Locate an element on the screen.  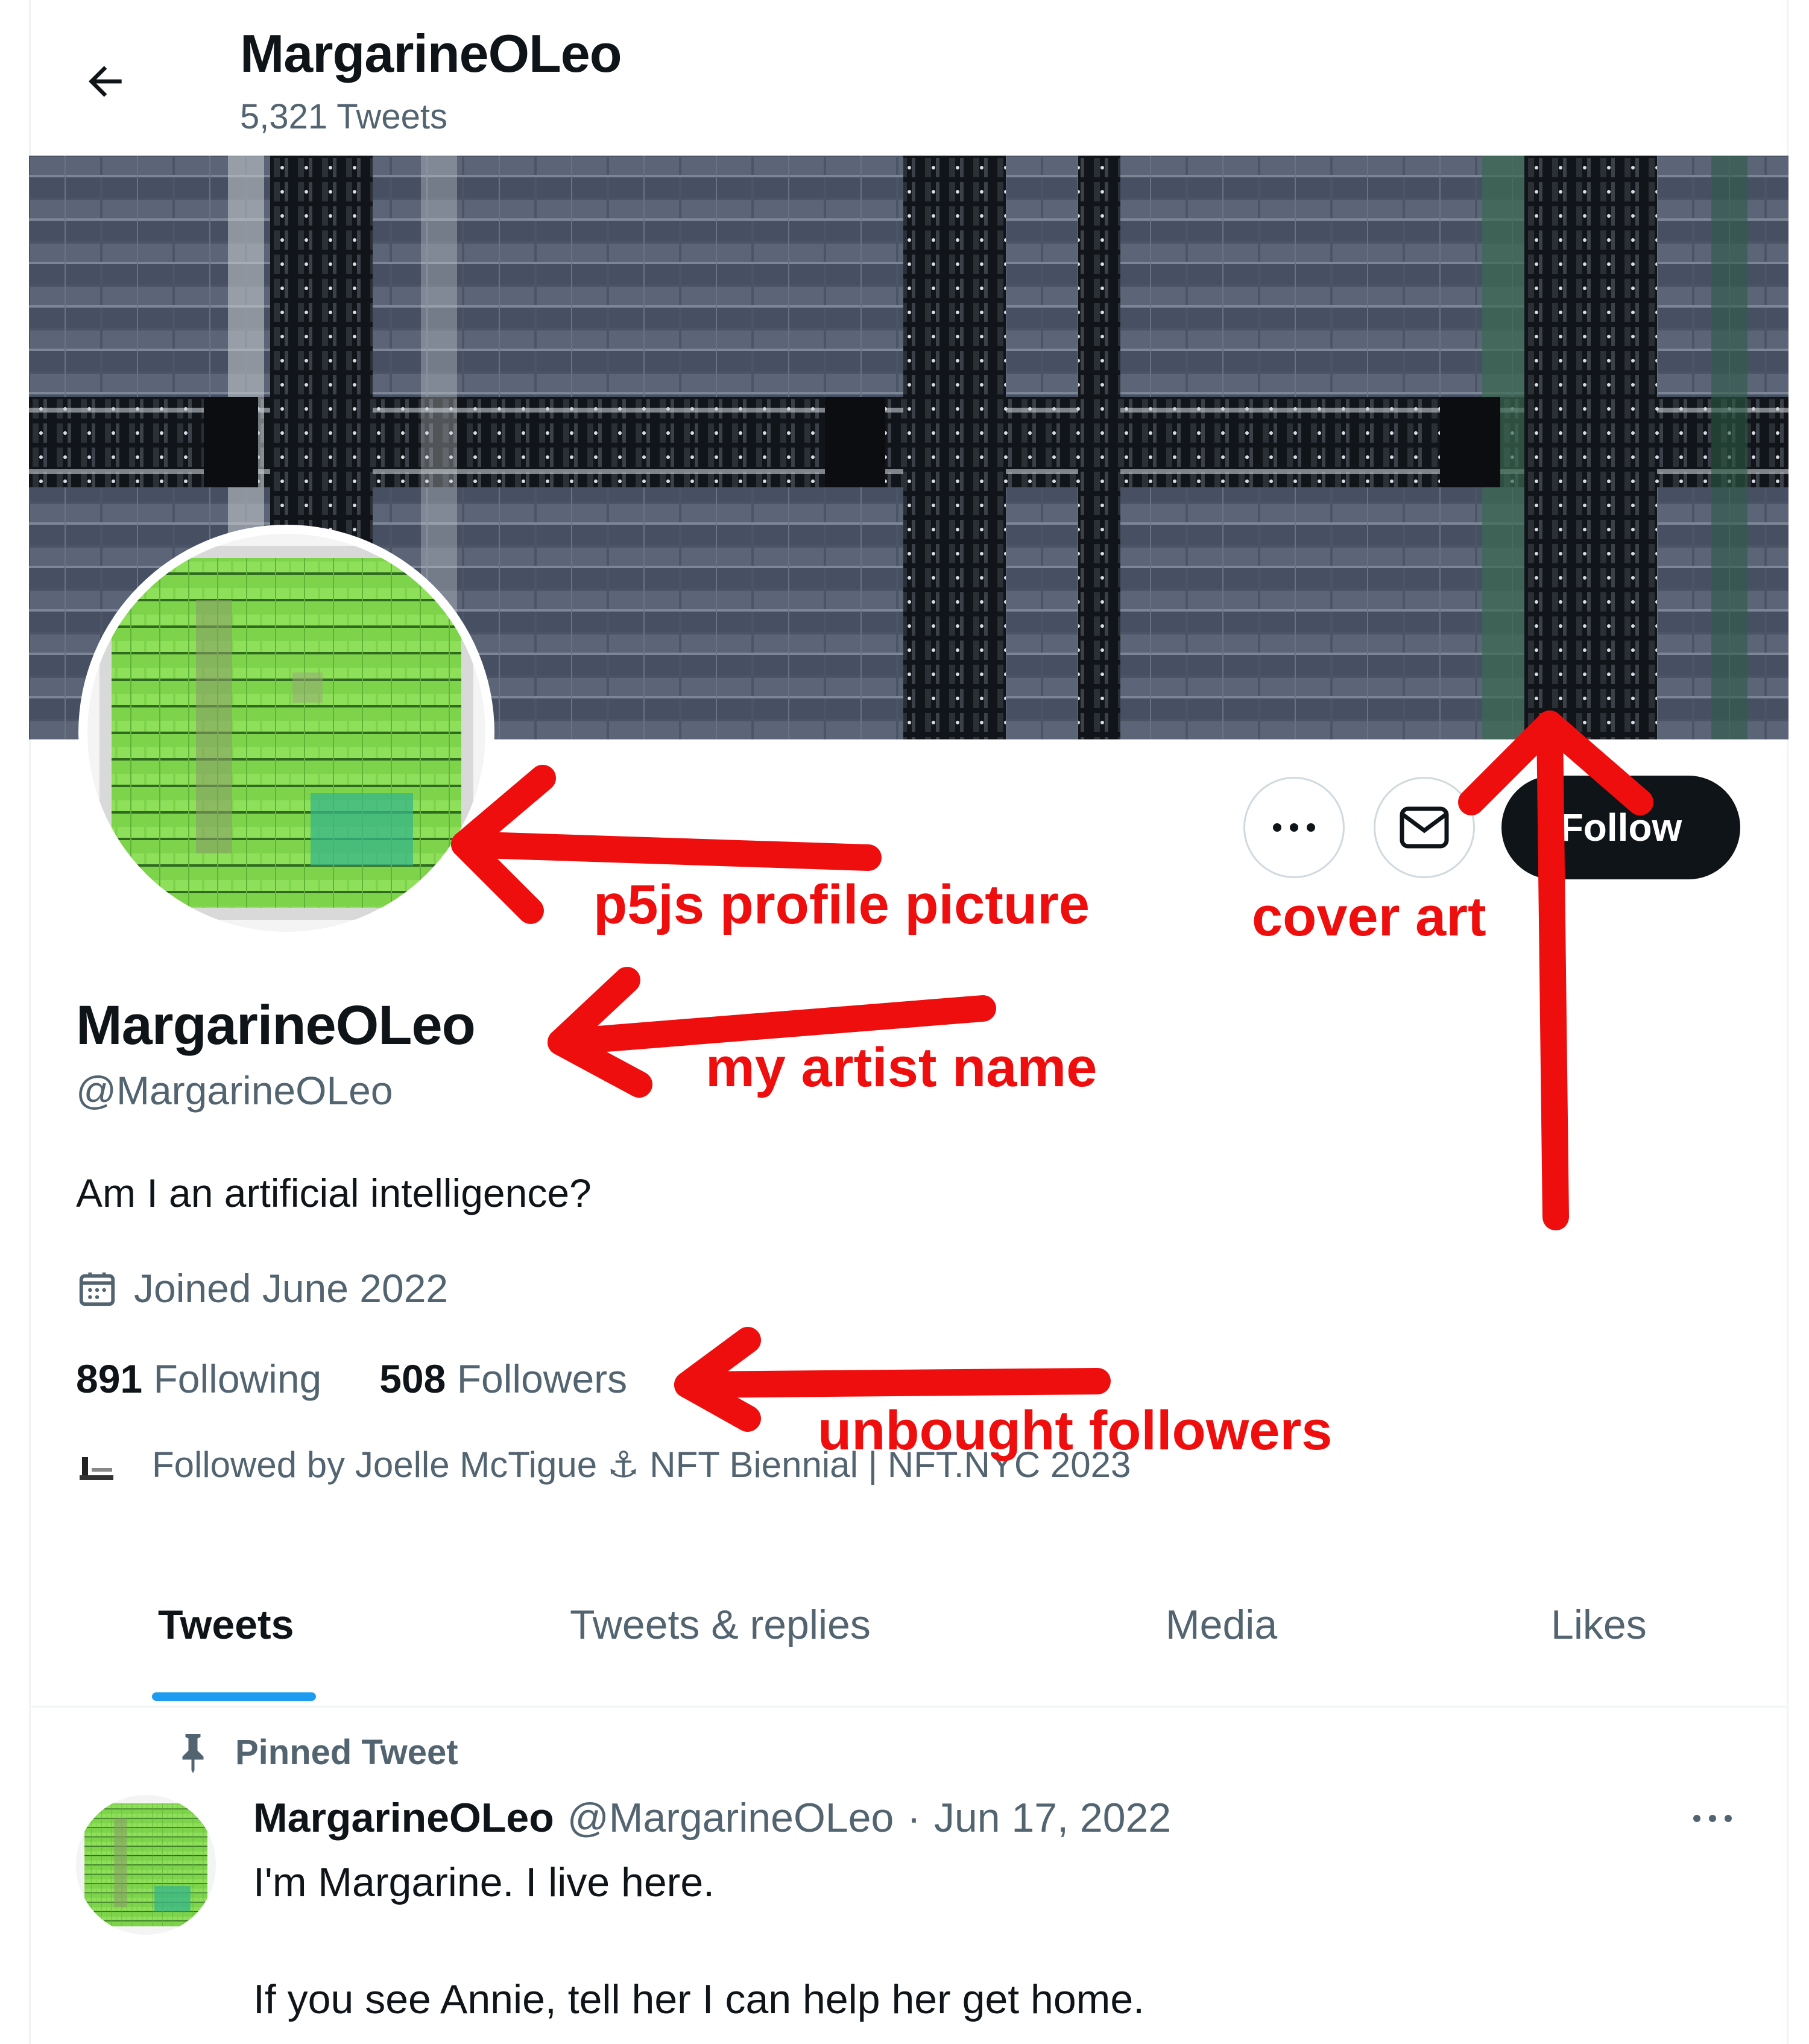
calendar-icon is located at coordinates (97, 1289).